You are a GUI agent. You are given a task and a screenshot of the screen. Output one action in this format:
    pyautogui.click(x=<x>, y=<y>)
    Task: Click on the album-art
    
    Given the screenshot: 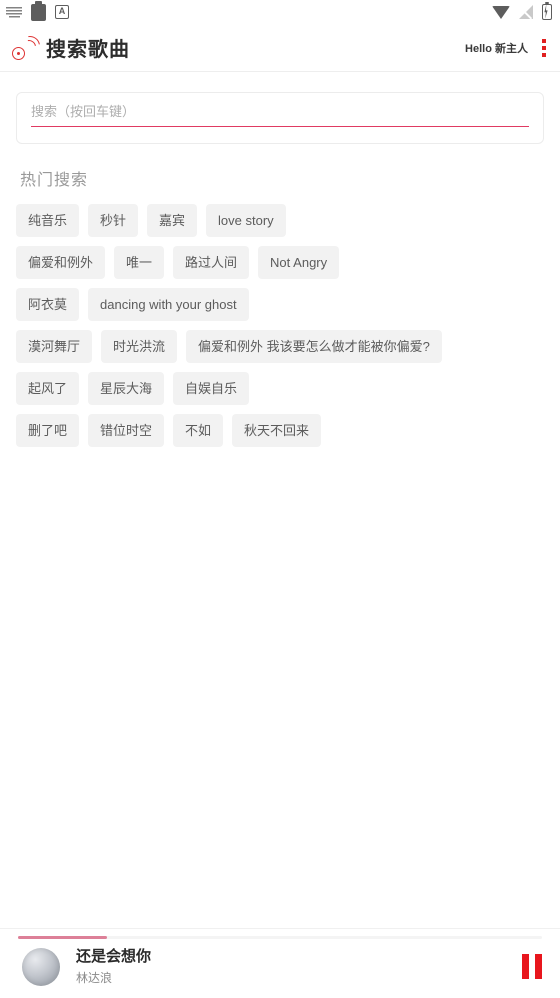 What is the action you would take?
    pyautogui.click(x=41, y=966)
    